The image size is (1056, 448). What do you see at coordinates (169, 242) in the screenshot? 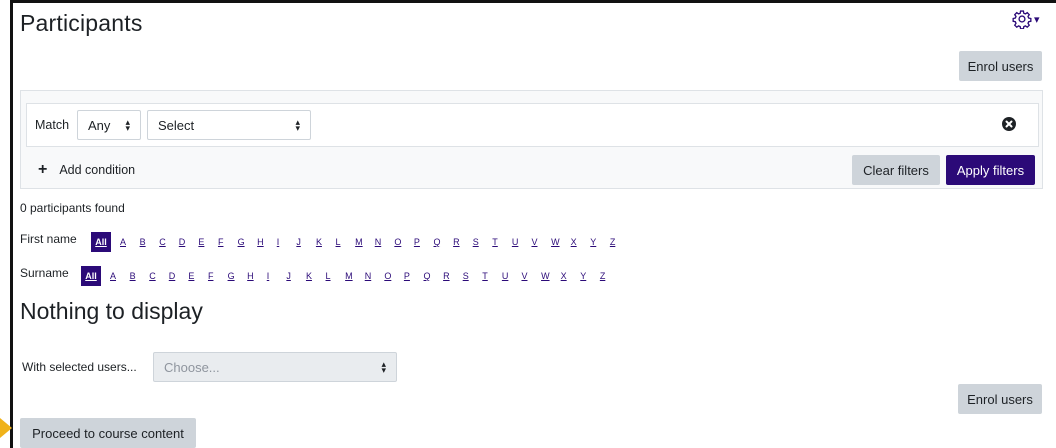
I see `first-name-initial-c: C` at bounding box center [169, 242].